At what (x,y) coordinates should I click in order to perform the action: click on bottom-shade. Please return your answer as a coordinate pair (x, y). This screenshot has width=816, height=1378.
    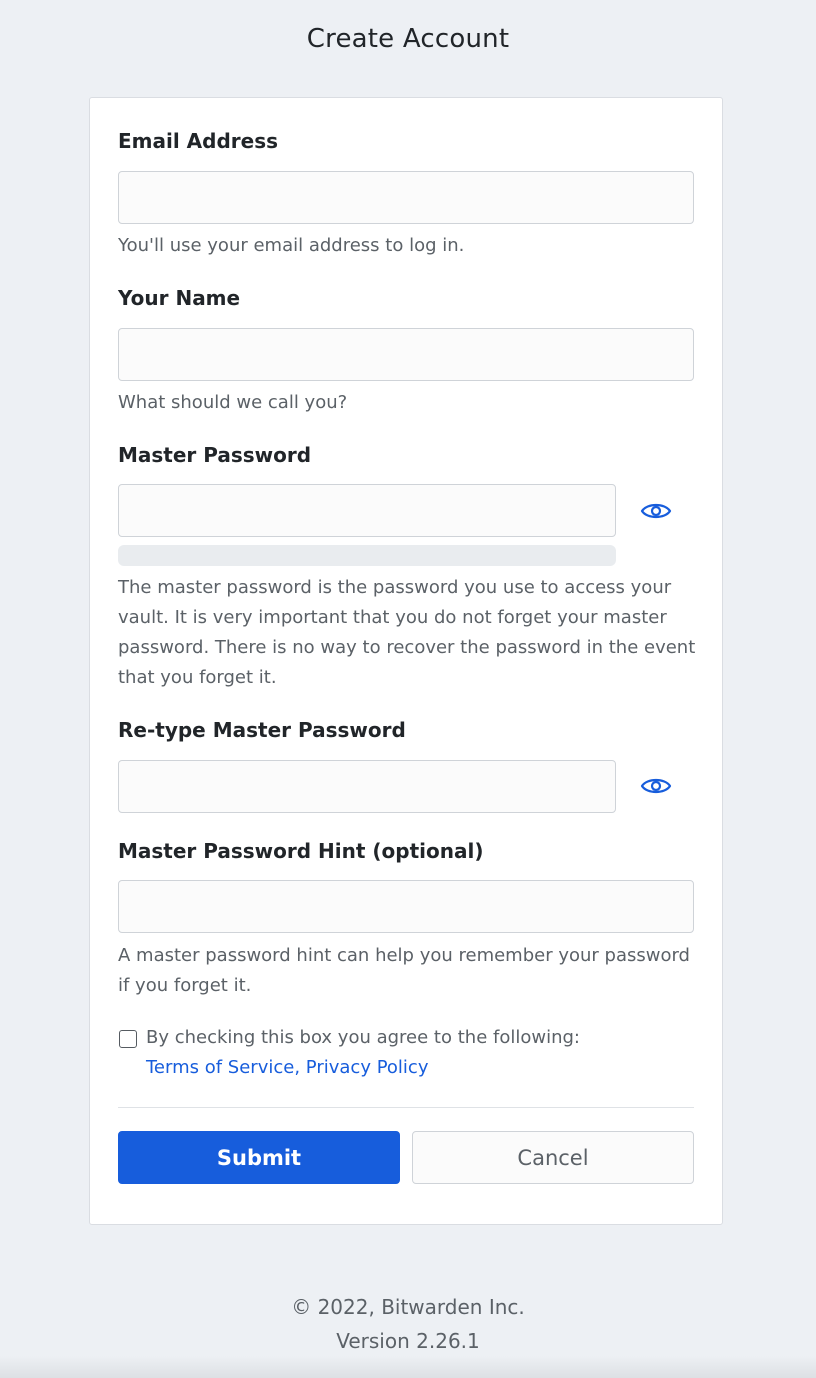
    Looking at the image, I should click on (408, 1367).